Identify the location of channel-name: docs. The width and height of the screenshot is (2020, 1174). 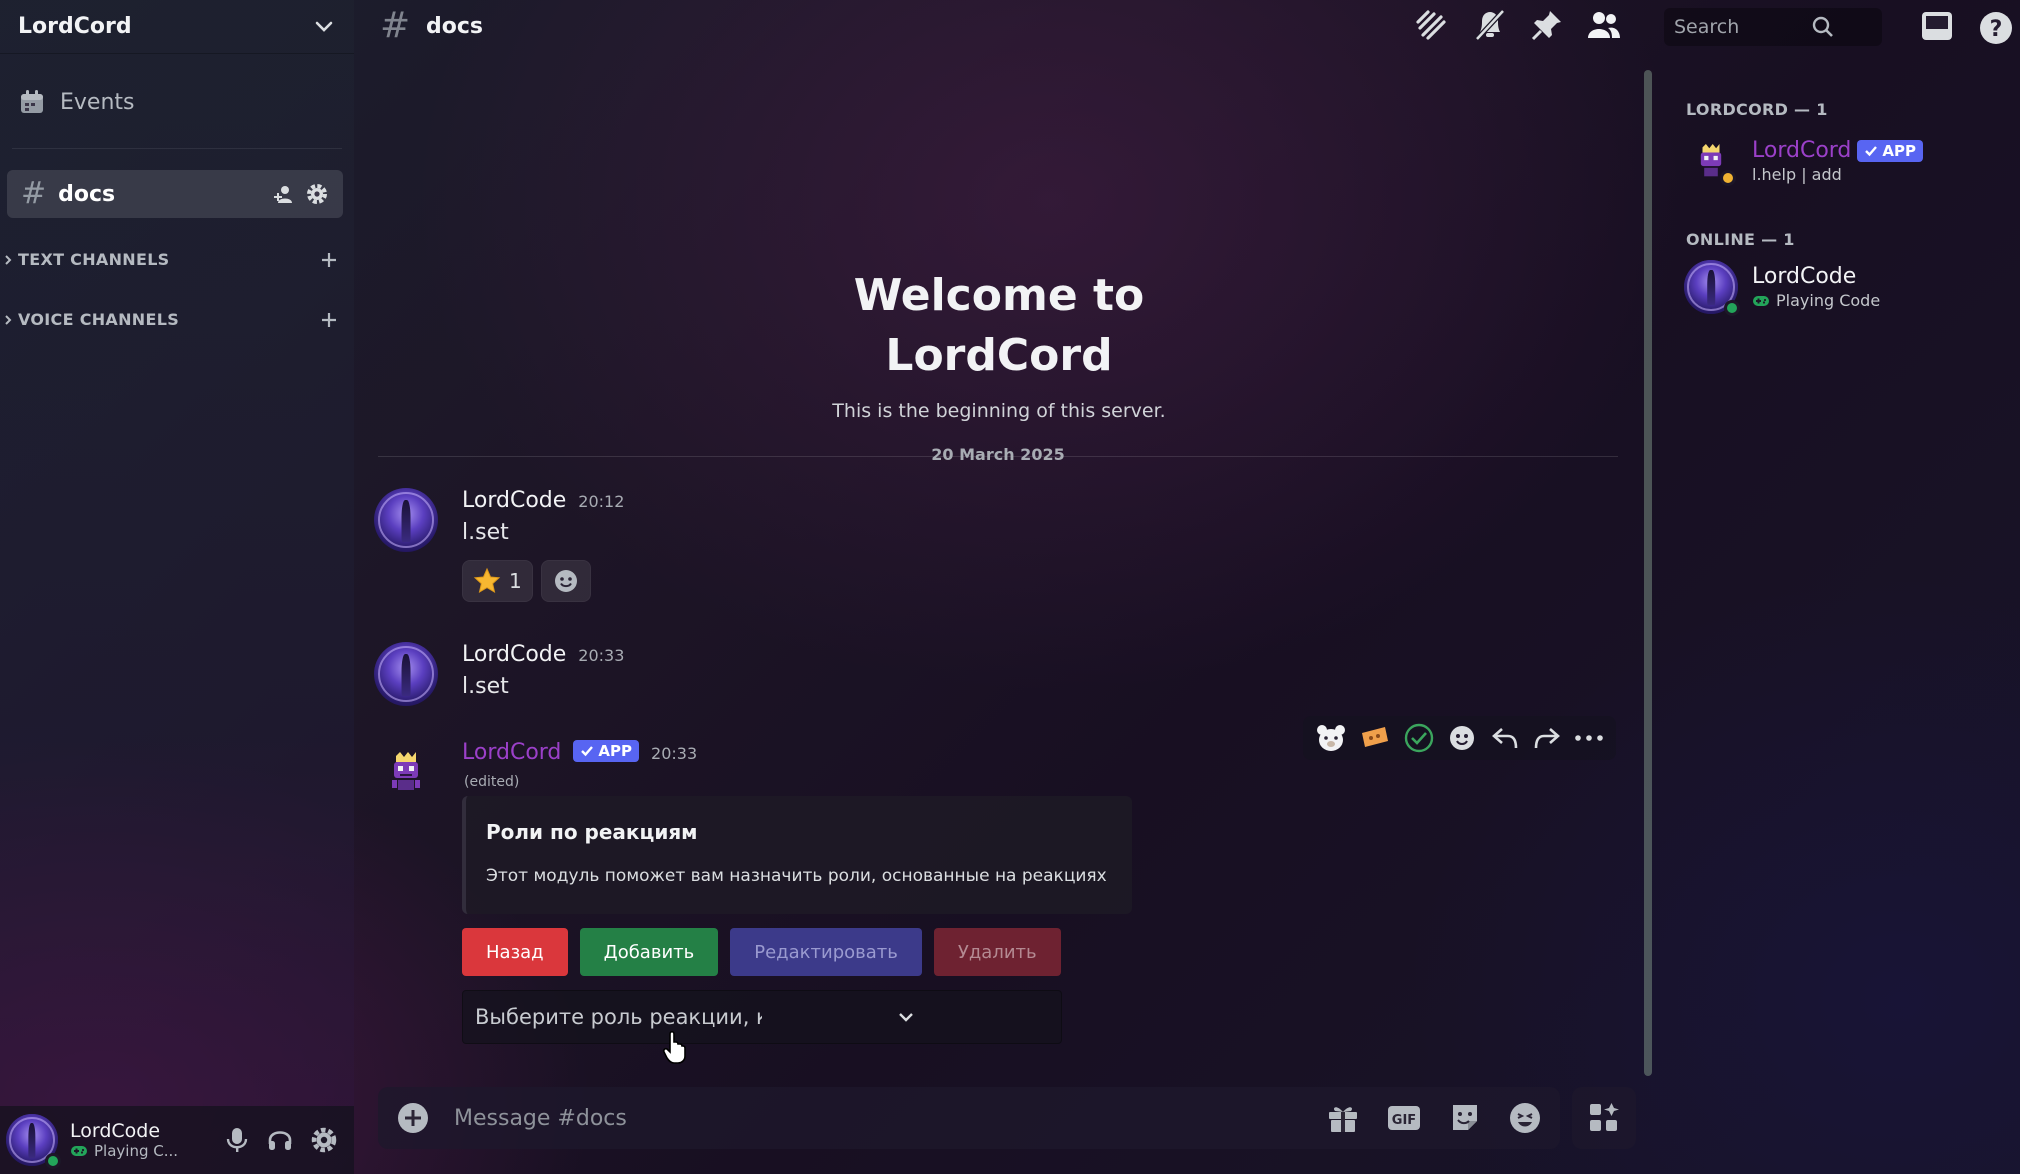
(87, 194).